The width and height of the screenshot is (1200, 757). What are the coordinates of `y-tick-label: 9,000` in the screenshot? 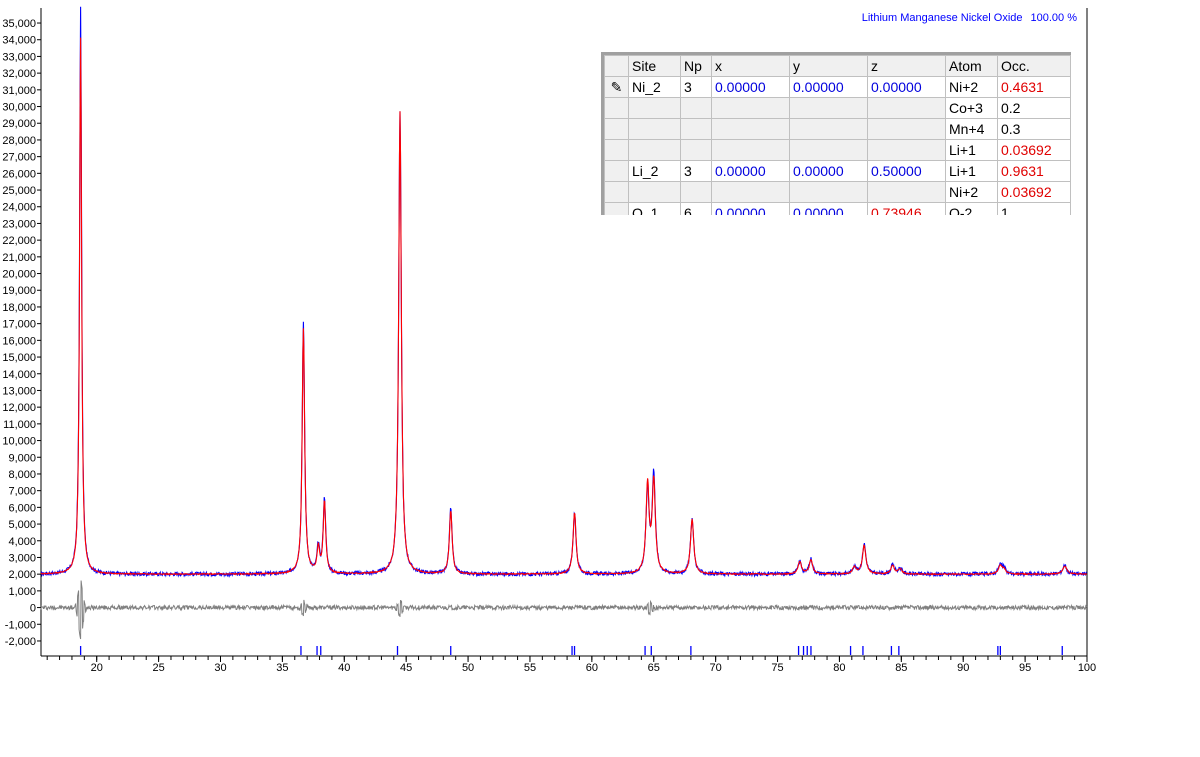 It's located at (22, 458).